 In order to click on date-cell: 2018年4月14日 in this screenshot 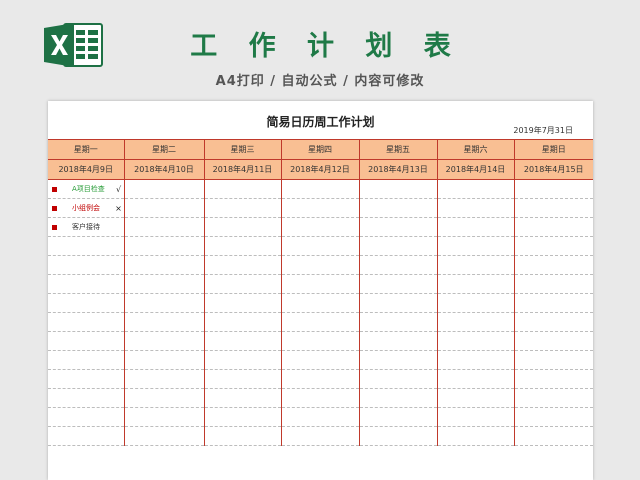, I will do `click(475, 169)`.